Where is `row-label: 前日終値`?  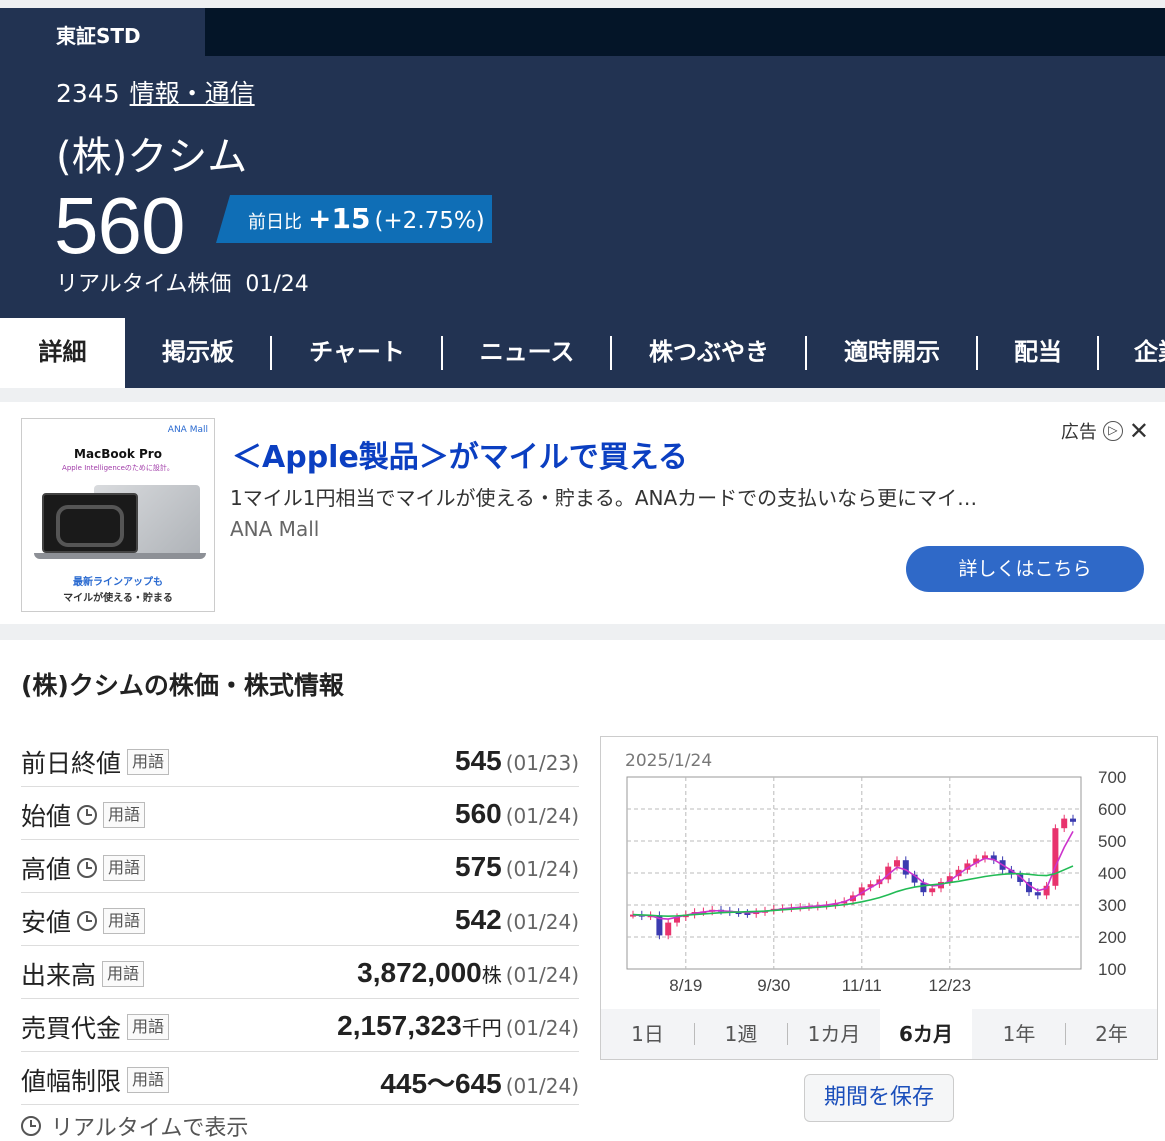
row-label: 前日終値 is located at coordinates (71, 763).